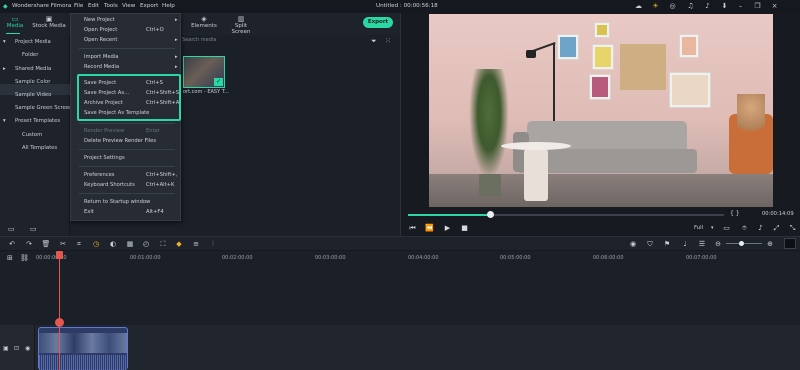  What do you see at coordinates (378, 22) in the screenshot?
I see `export-button: Export` at bounding box center [378, 22].